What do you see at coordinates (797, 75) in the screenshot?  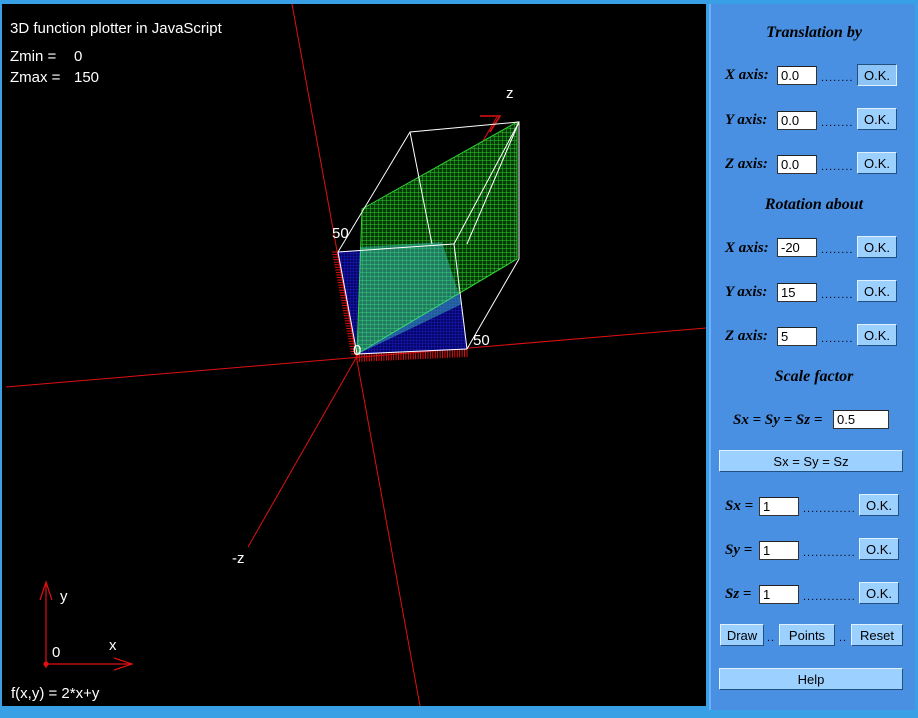 I see `translate-x-input` at bounding box center [797, 75].